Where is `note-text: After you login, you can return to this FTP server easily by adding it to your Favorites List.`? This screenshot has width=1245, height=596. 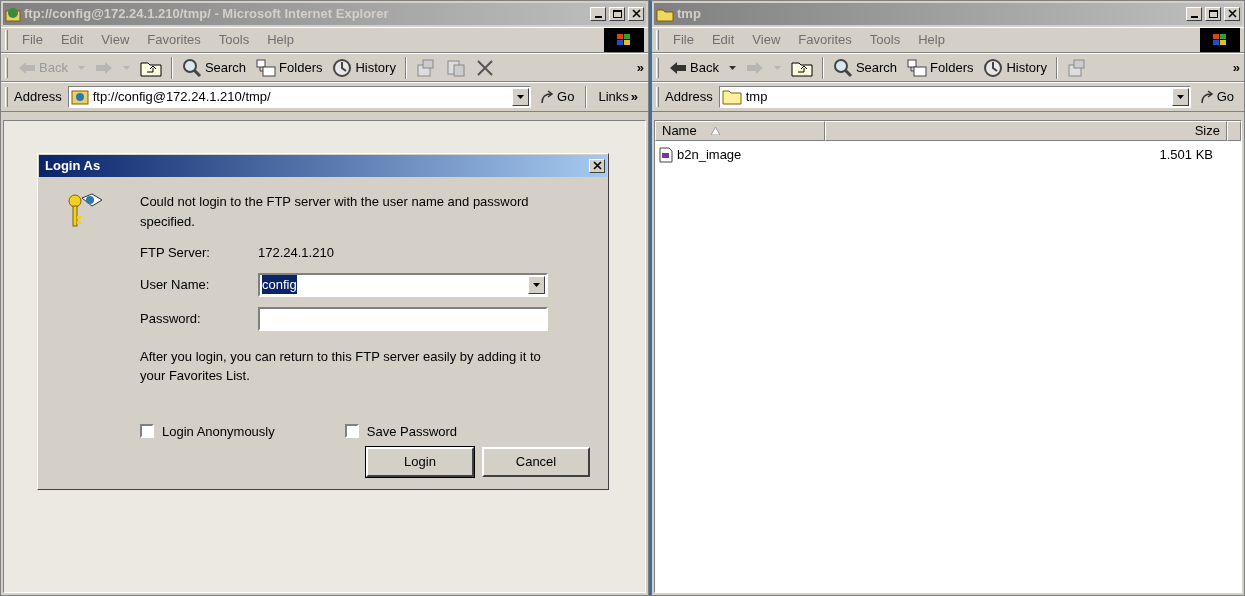 note-text: After you login, you can return to this FTP server easily by adding it to your Favorites List. is located at coordinates (341, 366).